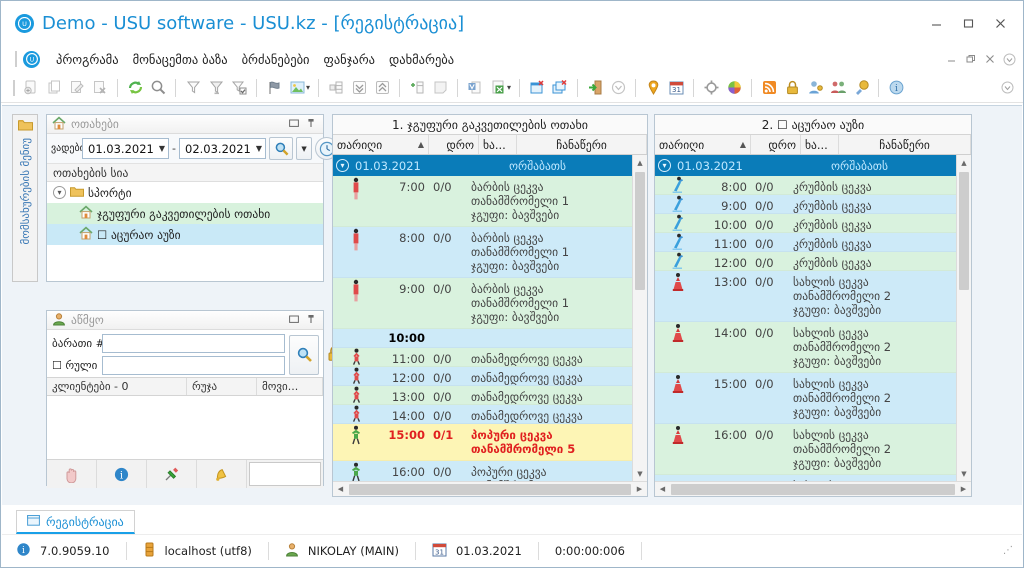  Describe the element at coordinates (223, 148) in the screenshot. I see `date-to-input: 02.03.2021 ▼` at that location.